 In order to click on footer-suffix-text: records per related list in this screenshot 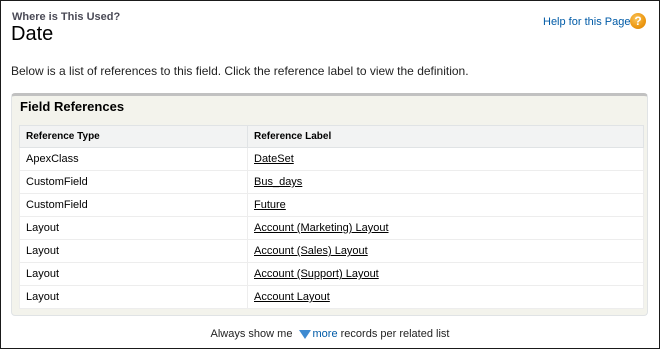, I will do `click(395, 334)`.